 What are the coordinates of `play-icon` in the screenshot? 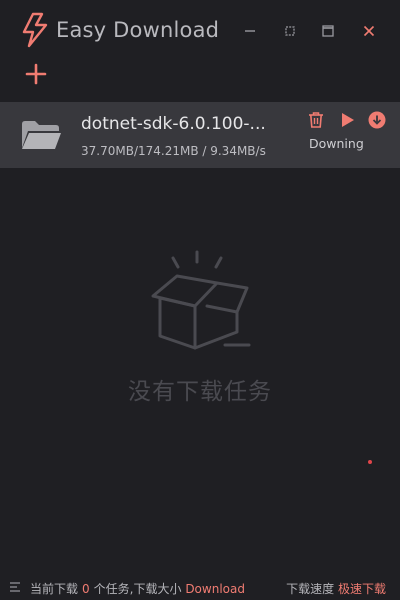 It's located at (348, 120).